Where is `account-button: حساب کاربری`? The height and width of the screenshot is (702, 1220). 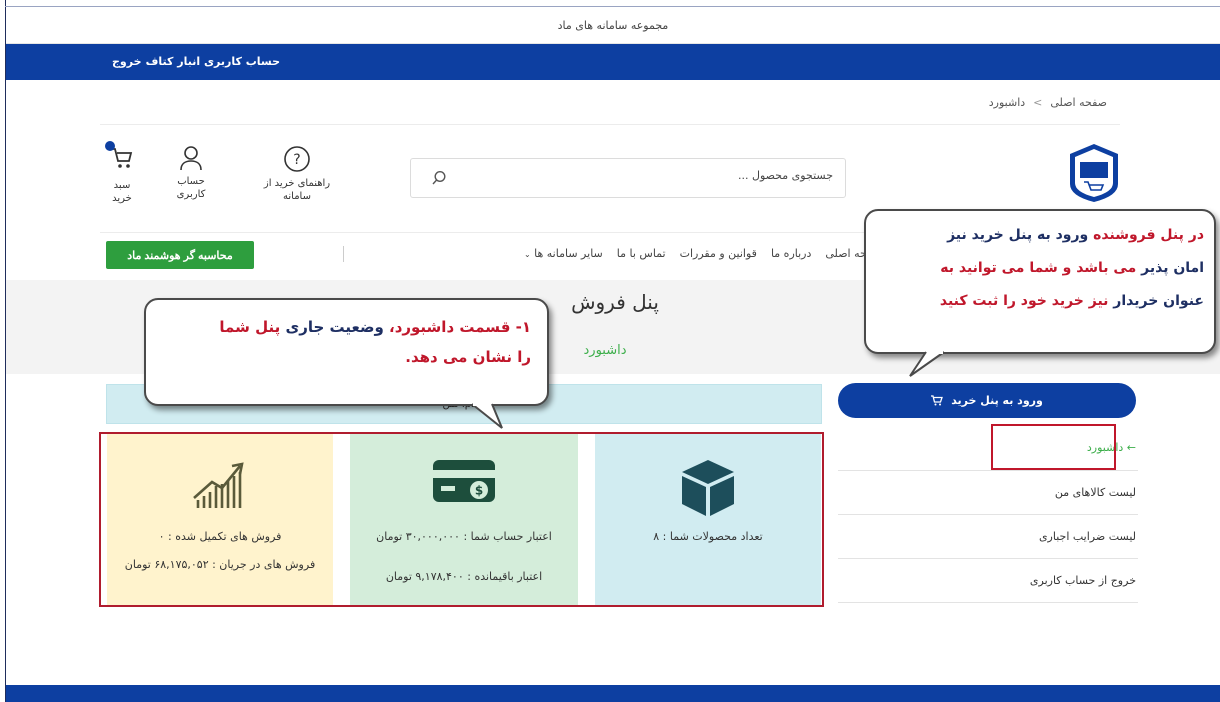
account-button: حساب کاربری is located at coordinates (191, 173).